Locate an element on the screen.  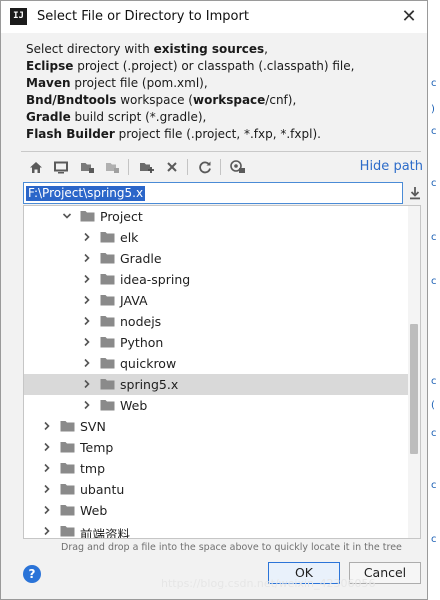
home-icon is located at coordinates (36, 167).